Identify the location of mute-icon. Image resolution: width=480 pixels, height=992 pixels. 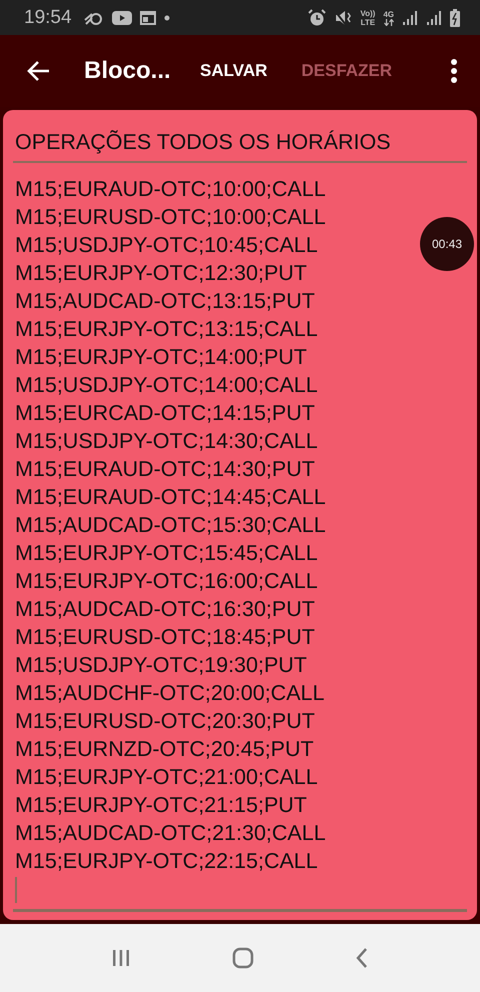
(343, 17).